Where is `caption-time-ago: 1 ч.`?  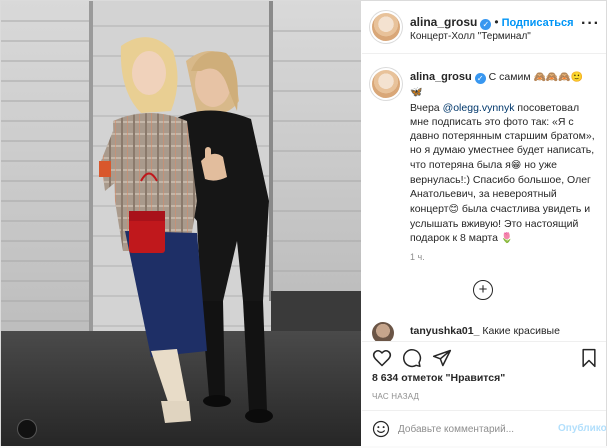
caption-time-ago: 1 ч. is located at coordinates (417, 257).